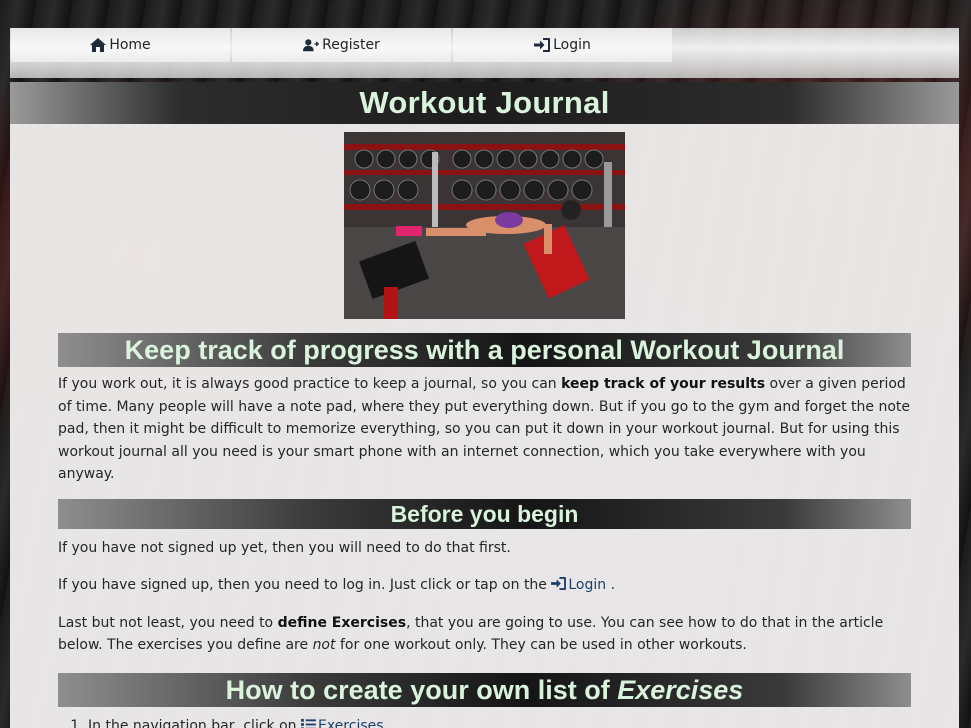  What do you see at coordinates (130, 45) in the screenshot?
I see `nav-home-label: Home` at bounding box center [130, 45].